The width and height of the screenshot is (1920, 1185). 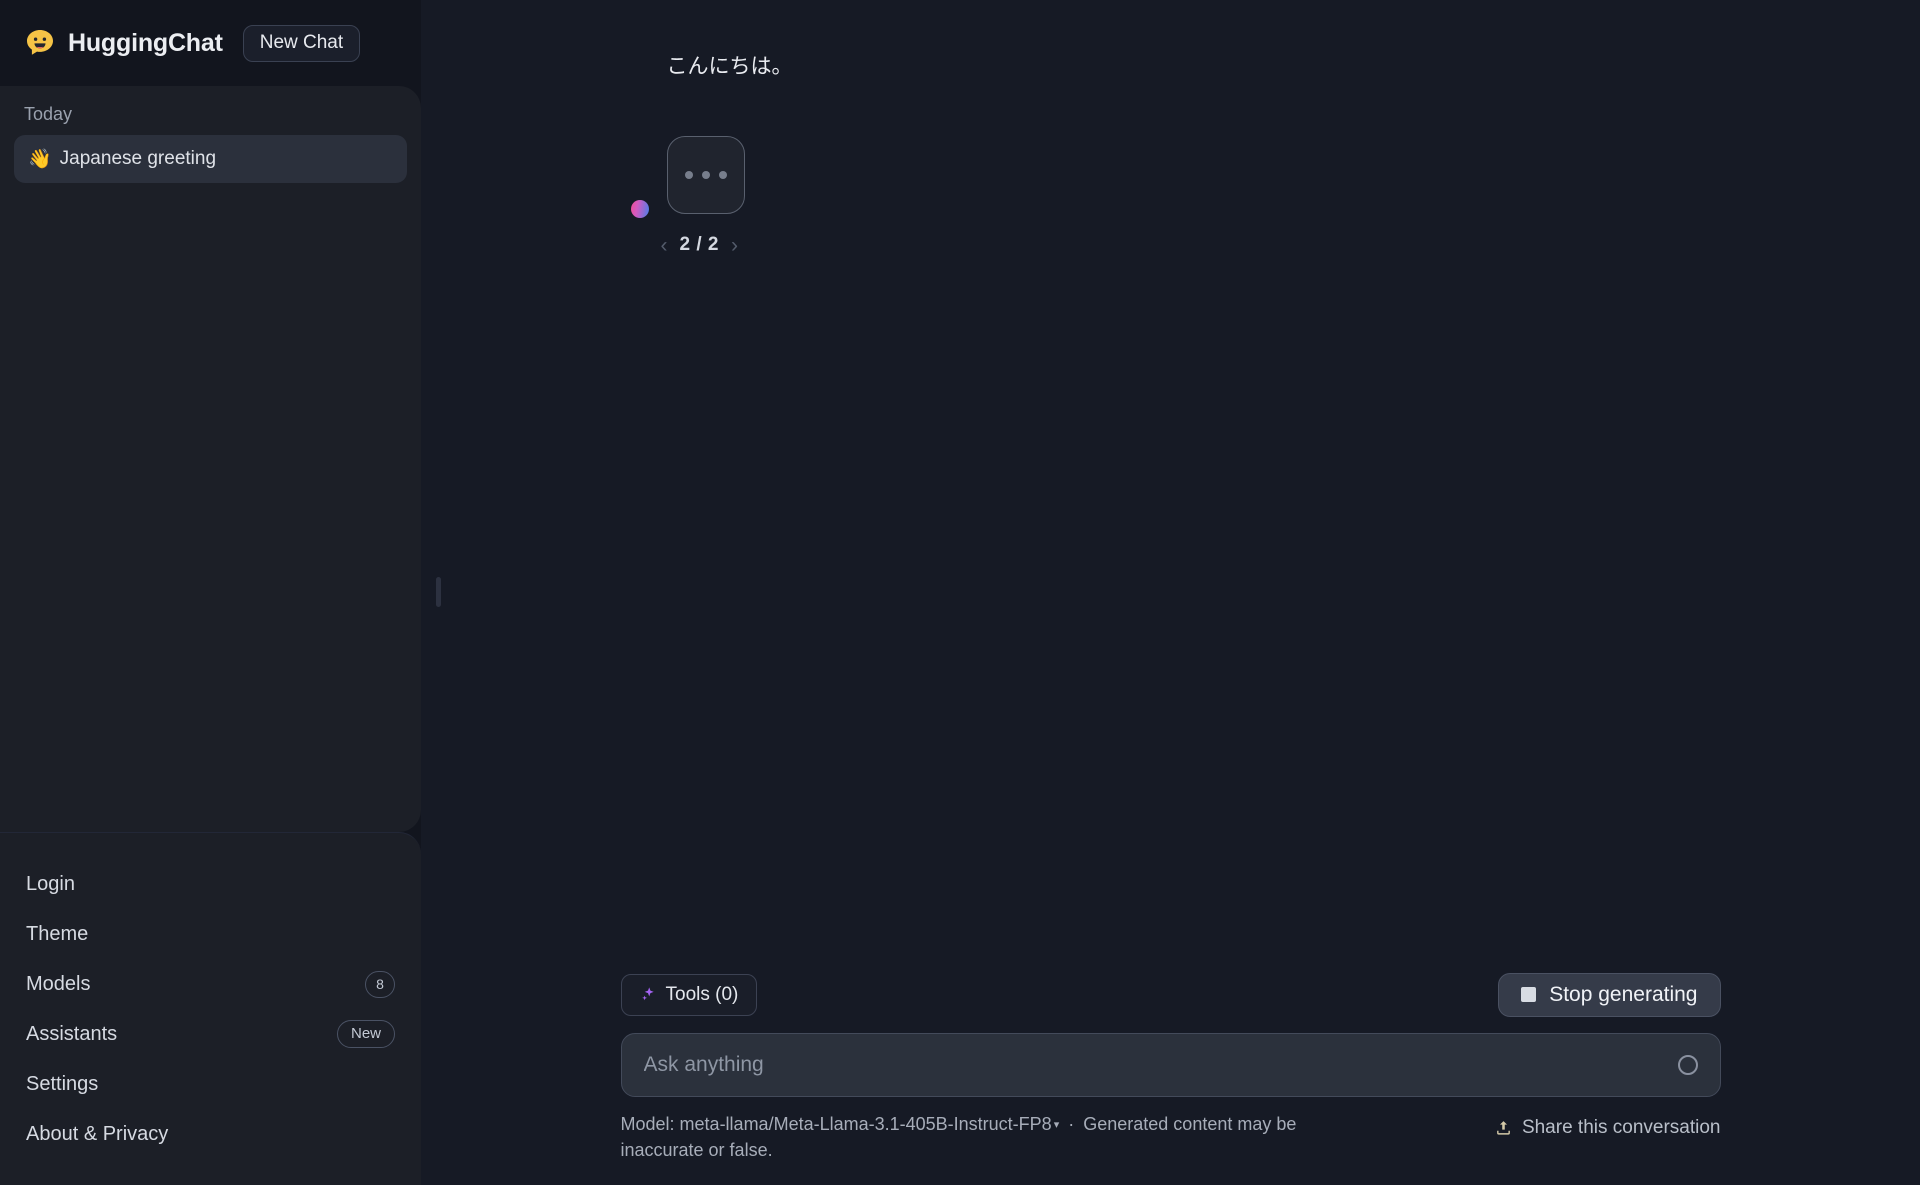 What do you see at coordinates (40, 159) in the screenshot?
I see `waving-hand-icon: 👋` at bounding box center [40, 159].